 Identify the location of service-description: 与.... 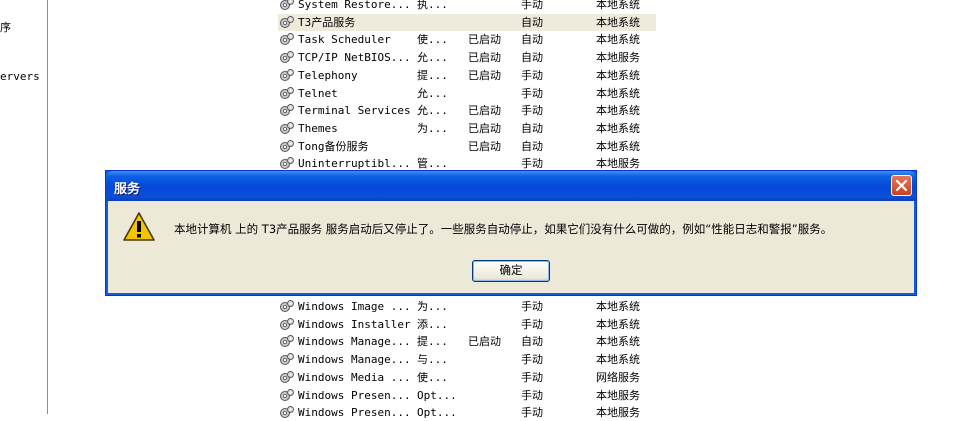
(432, 360).